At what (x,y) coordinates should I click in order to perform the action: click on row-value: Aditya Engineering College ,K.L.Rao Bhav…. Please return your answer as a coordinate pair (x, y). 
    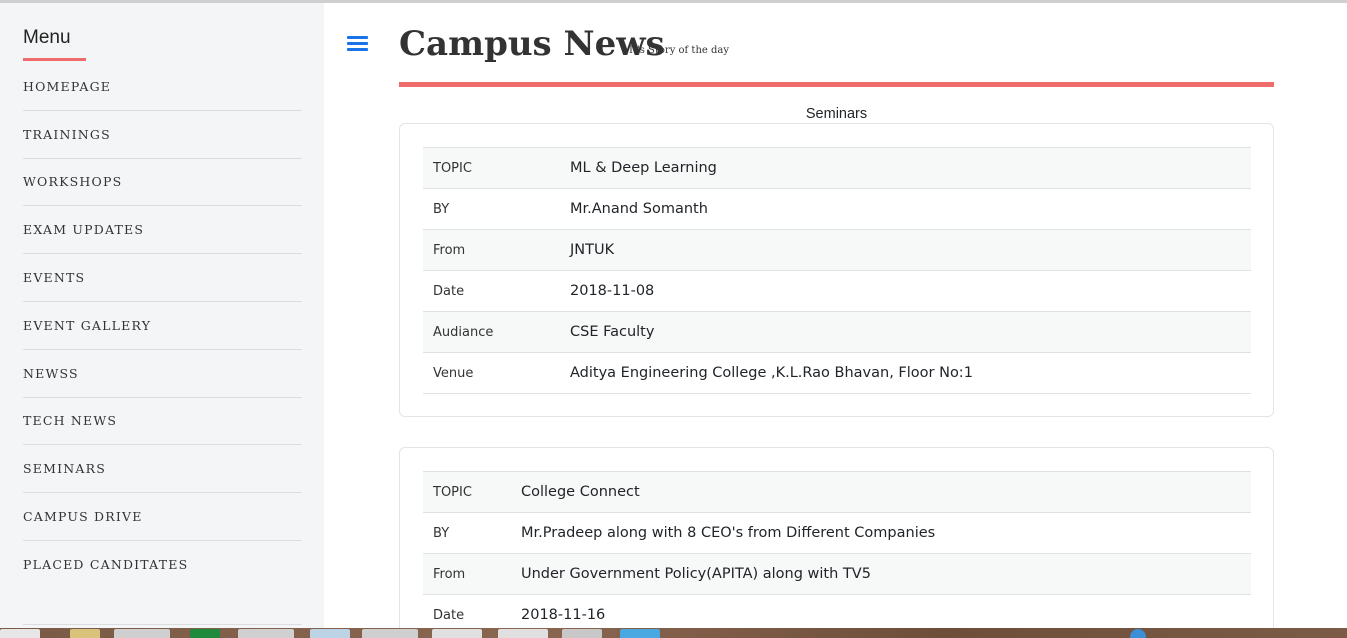
    Looking at the image, I should click on (910, 373).